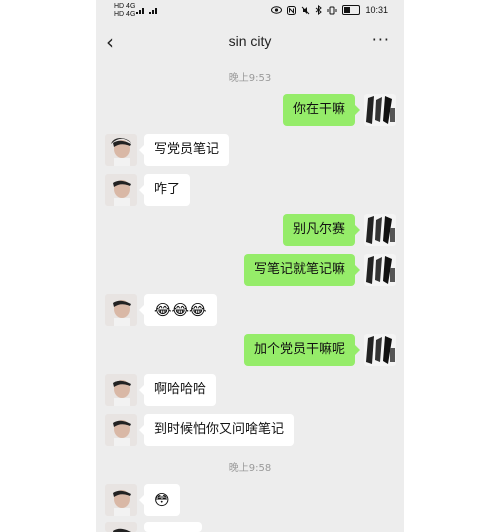 This screenshot has height=532, width=500. I want to click on message-bubble-outgoing: 别凡尔赛, so click(321, 230).